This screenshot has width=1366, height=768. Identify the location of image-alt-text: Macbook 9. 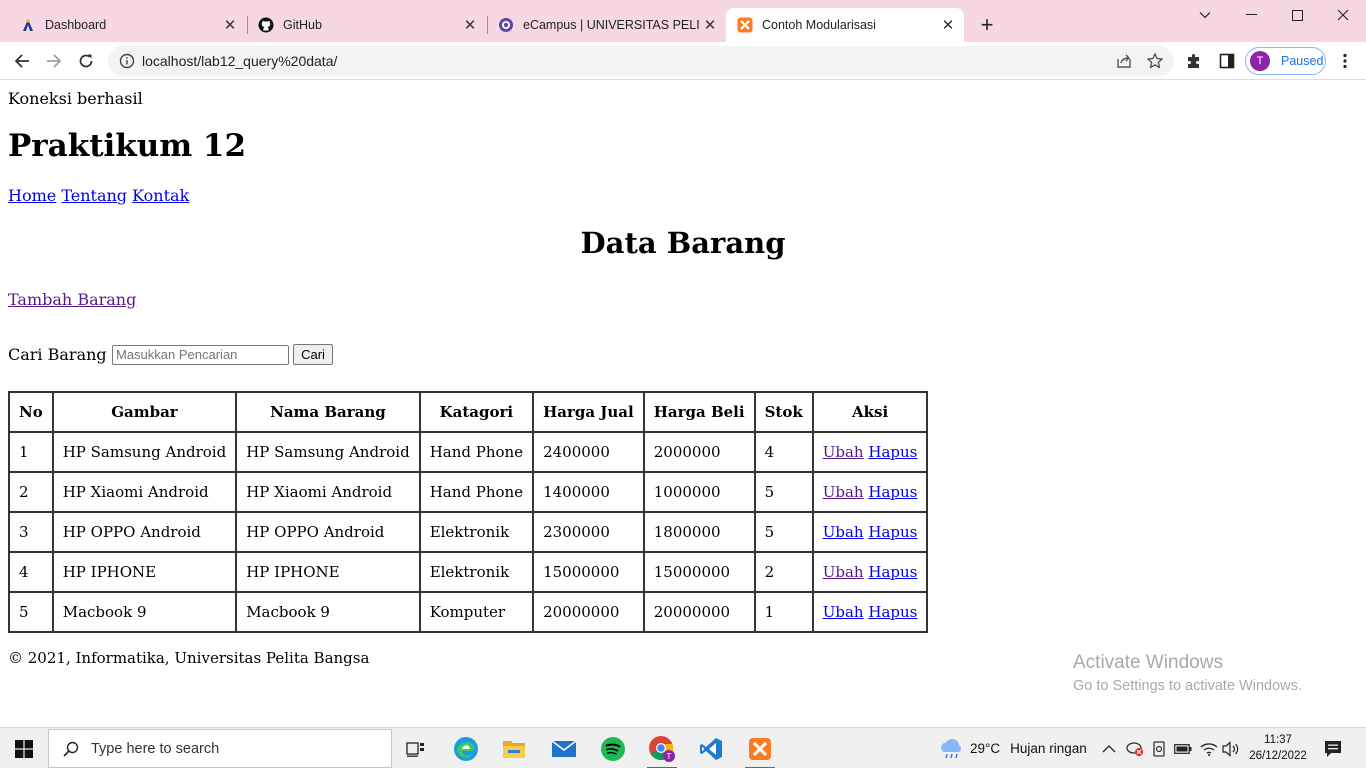
(104, 612).